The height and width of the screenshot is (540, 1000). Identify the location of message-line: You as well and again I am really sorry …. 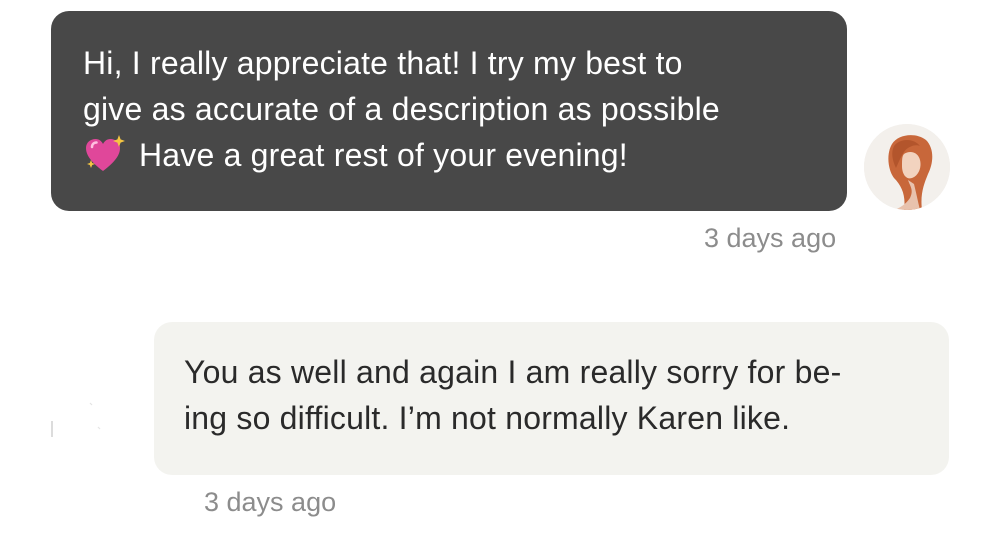
(513, 372).